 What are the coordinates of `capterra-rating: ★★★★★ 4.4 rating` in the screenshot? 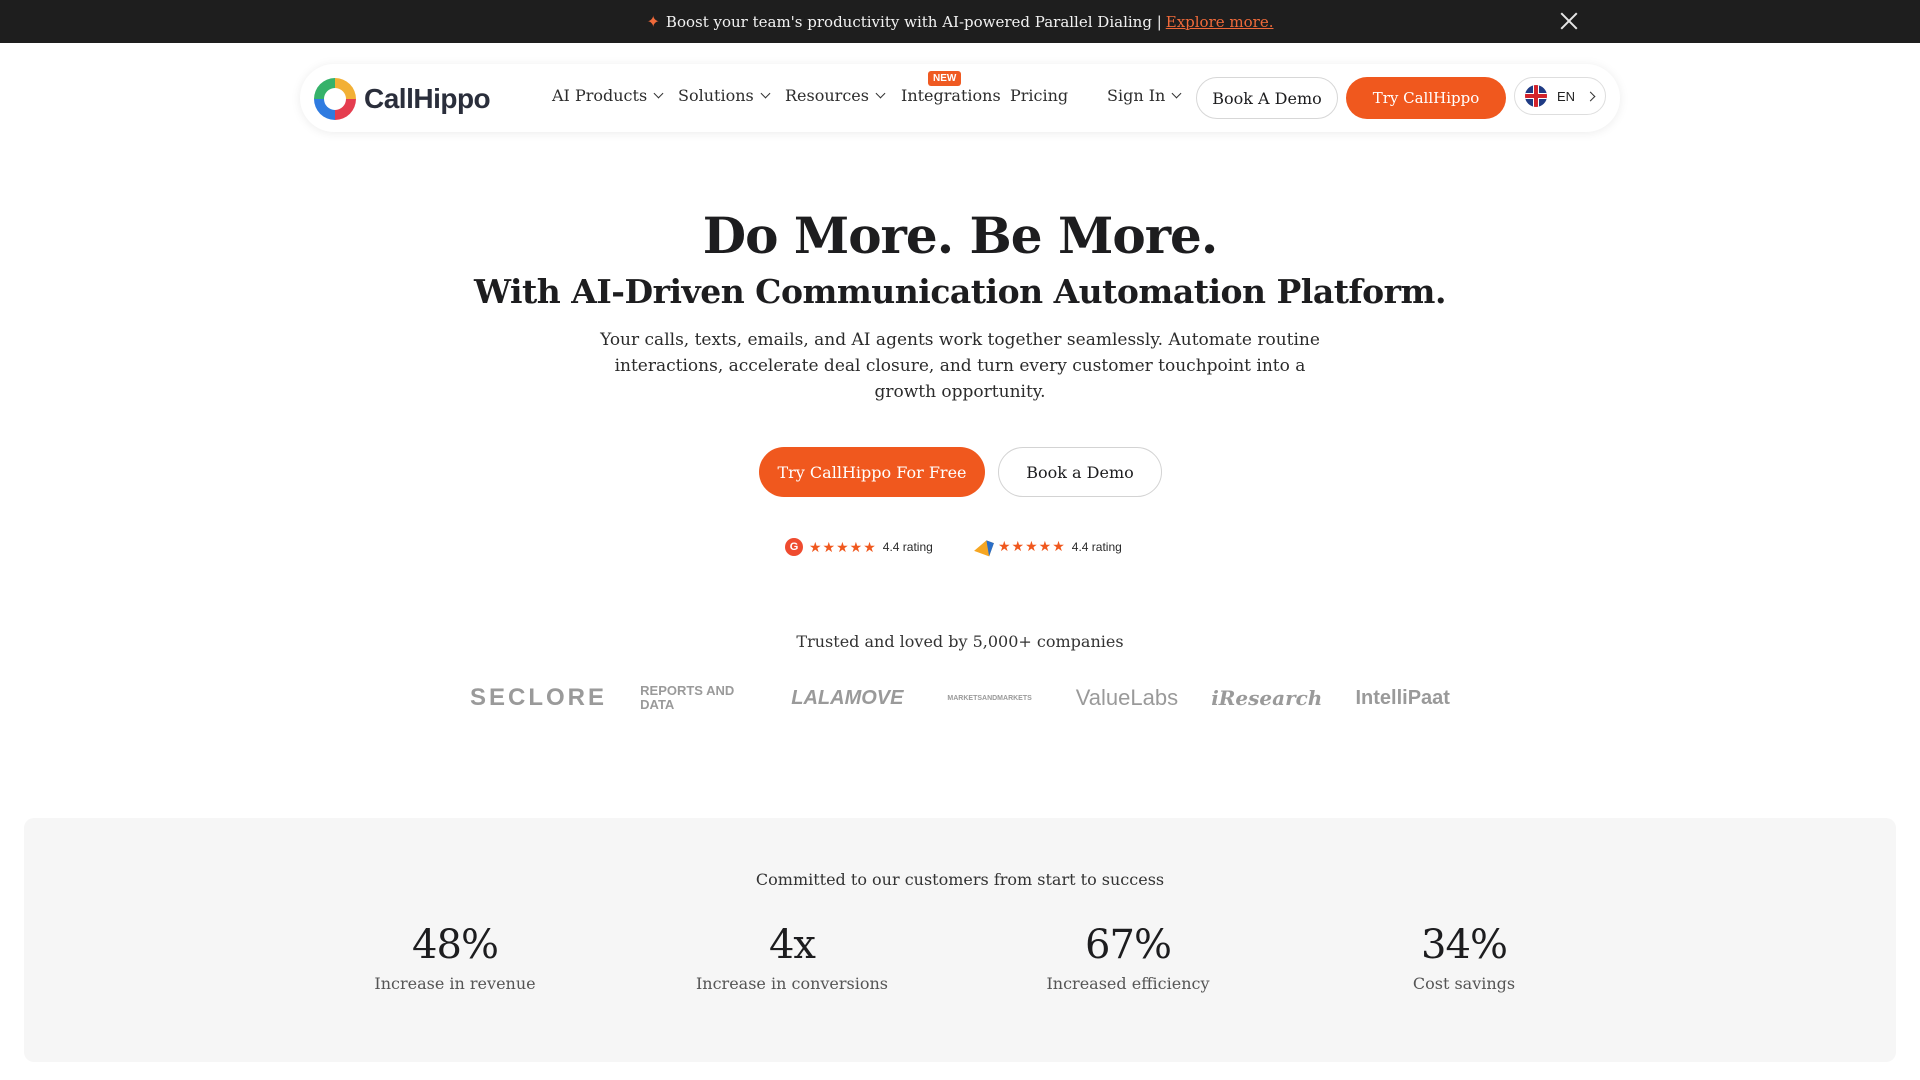 It's located at (1048, 546).